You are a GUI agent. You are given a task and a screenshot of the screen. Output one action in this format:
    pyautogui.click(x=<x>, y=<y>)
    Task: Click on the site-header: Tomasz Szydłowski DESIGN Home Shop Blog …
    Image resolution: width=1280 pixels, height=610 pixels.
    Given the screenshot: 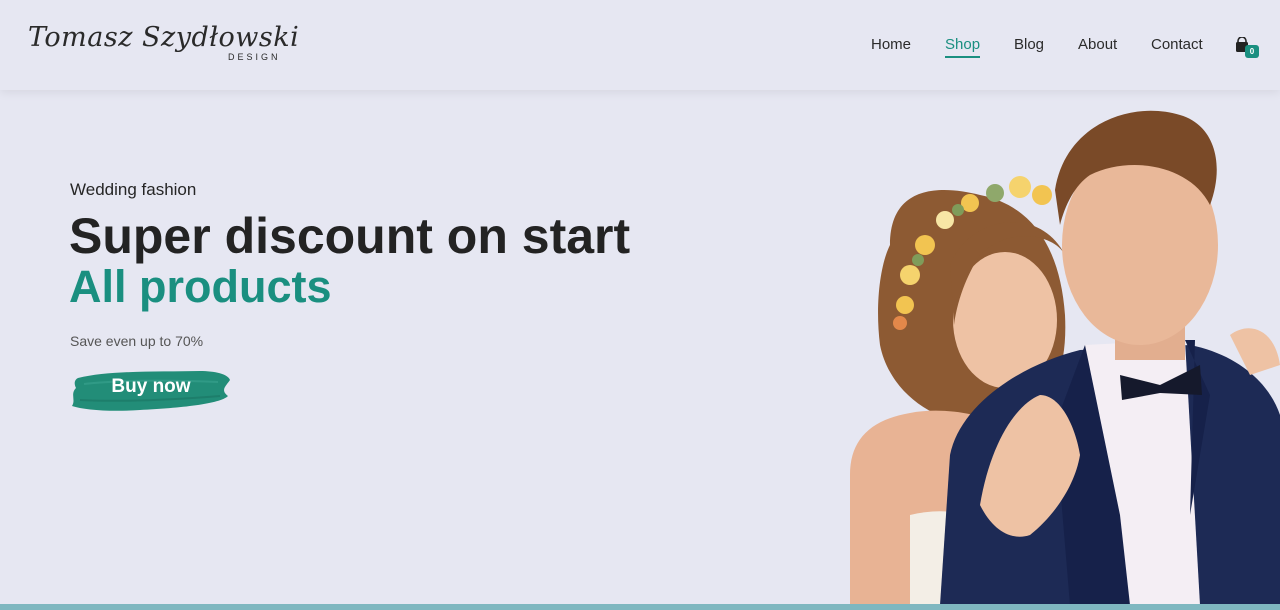 What is the action you would take?
    pyautogui.click(x=640, y=45)
    